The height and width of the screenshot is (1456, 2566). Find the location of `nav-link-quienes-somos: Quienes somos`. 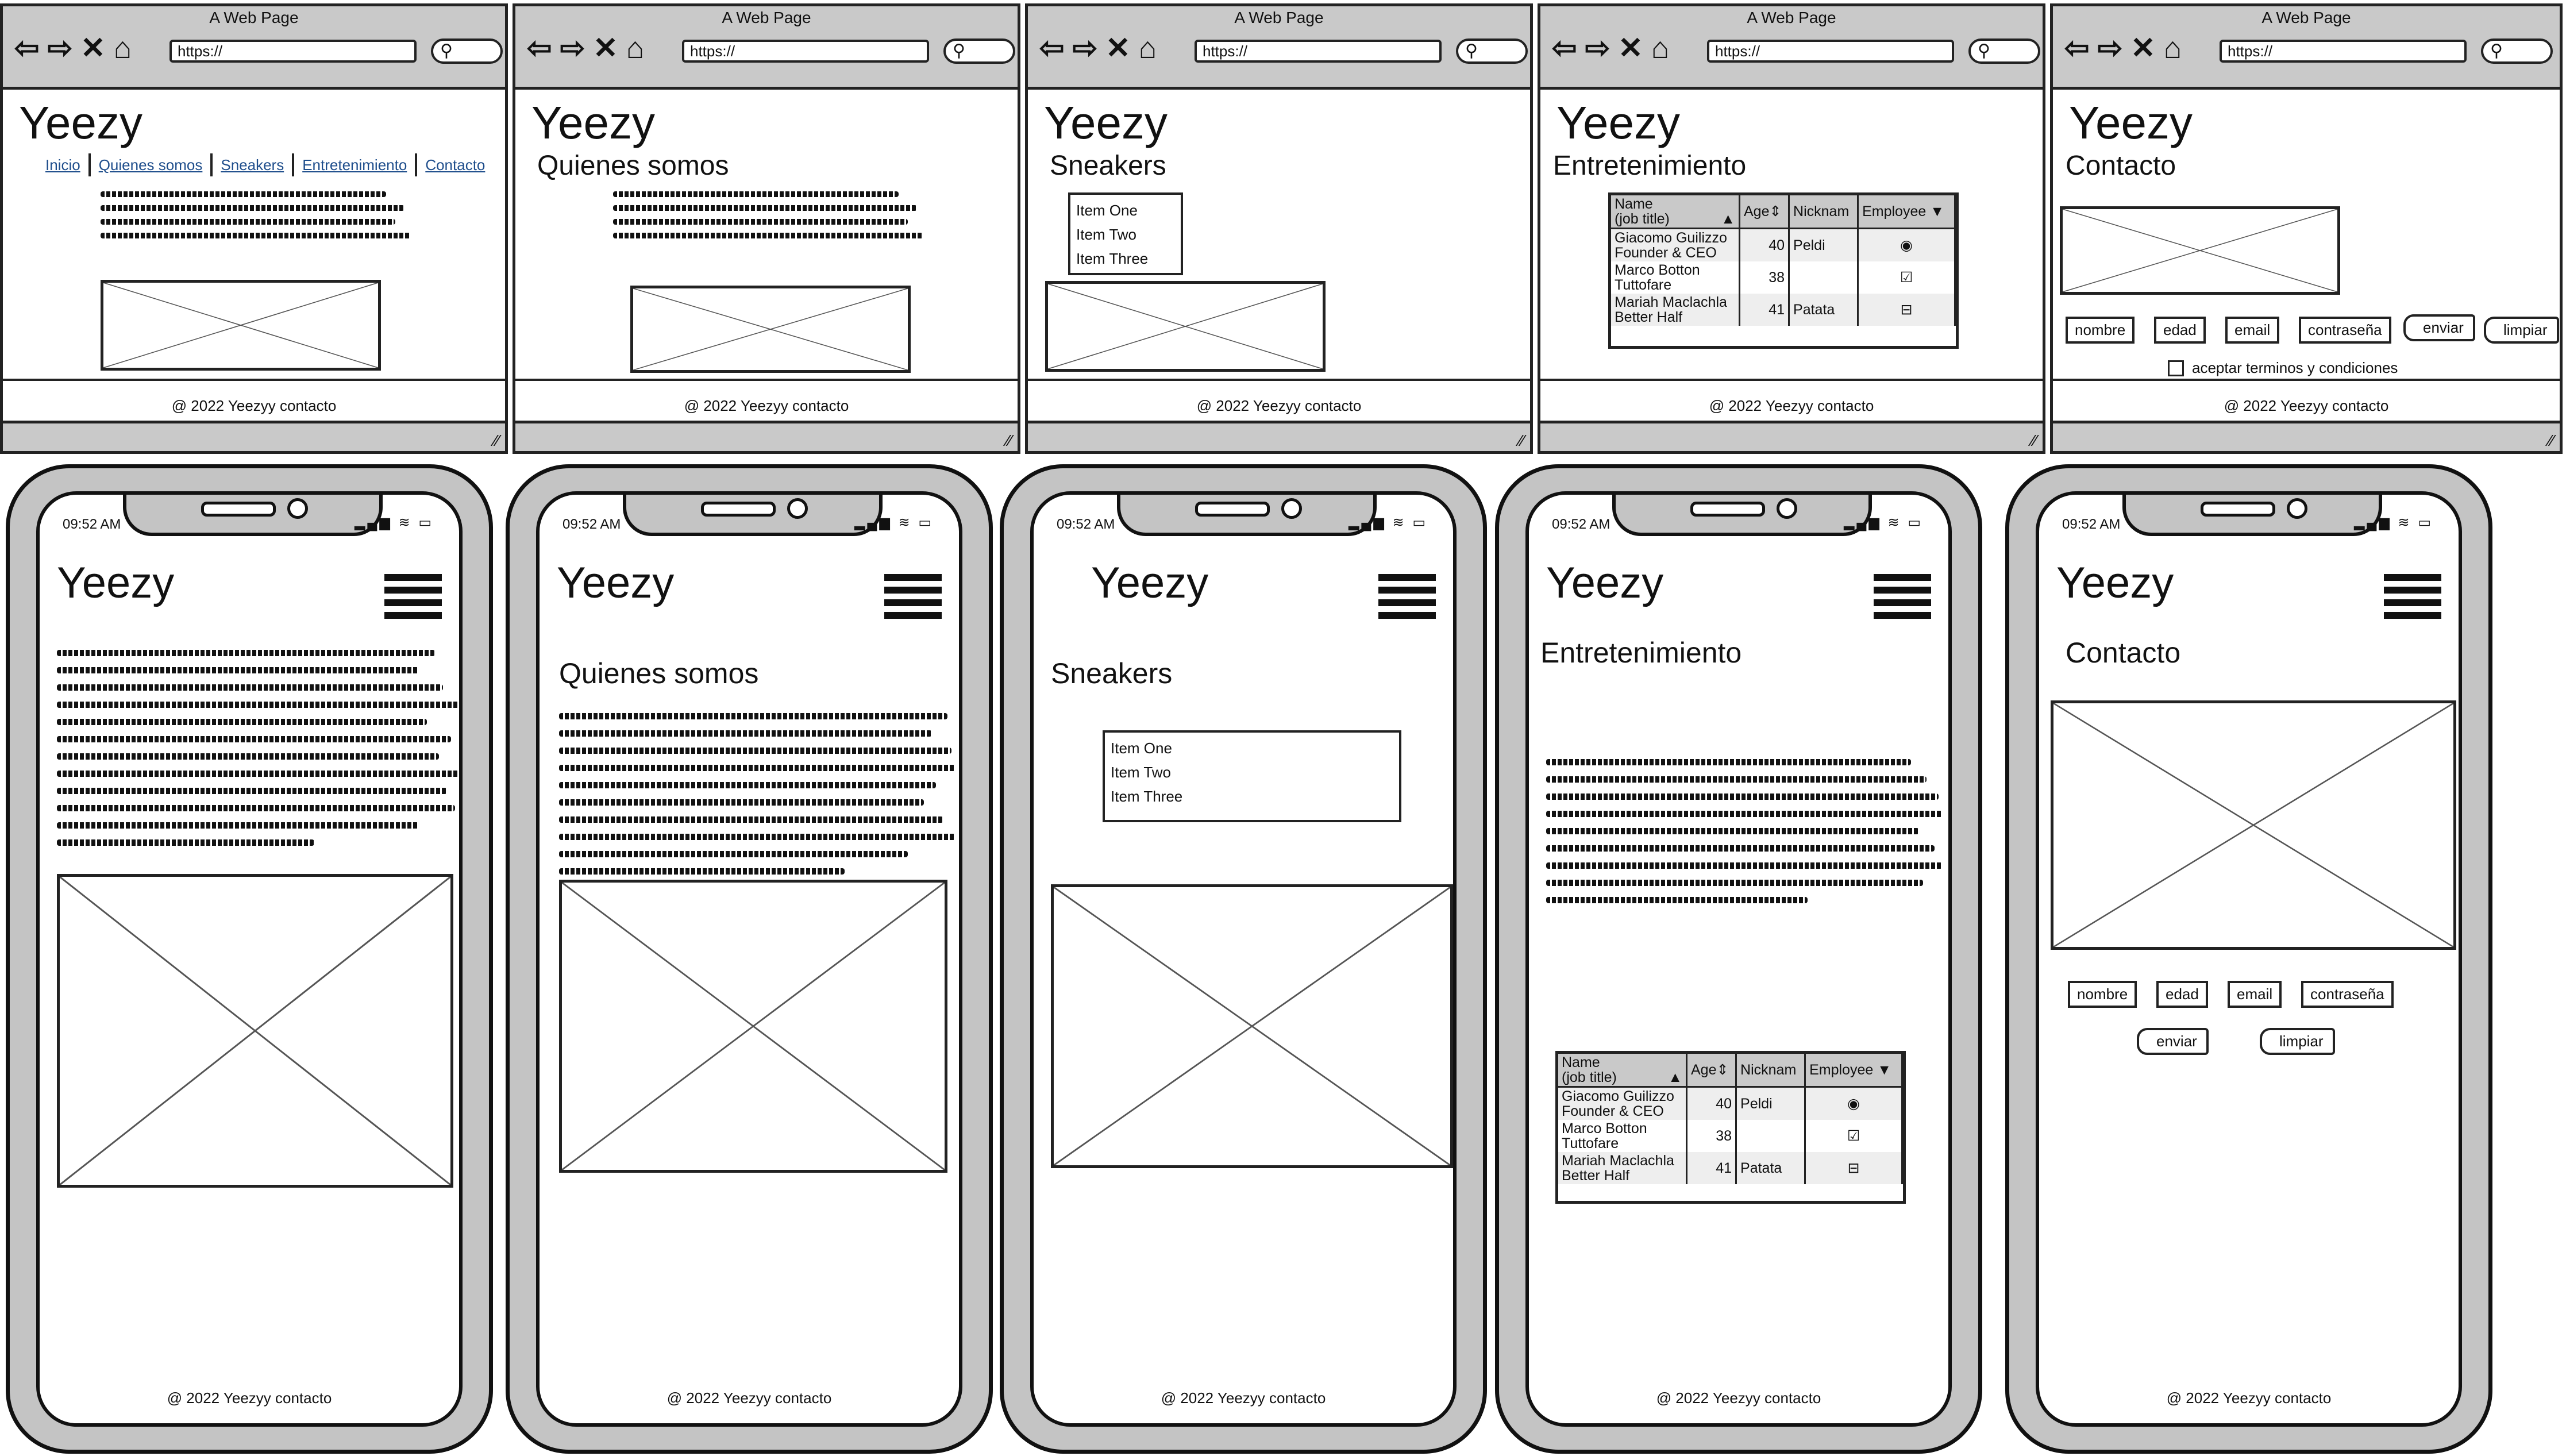

nav-link-quienes-somos: Quienes somos is located at coordinates (152, 164).